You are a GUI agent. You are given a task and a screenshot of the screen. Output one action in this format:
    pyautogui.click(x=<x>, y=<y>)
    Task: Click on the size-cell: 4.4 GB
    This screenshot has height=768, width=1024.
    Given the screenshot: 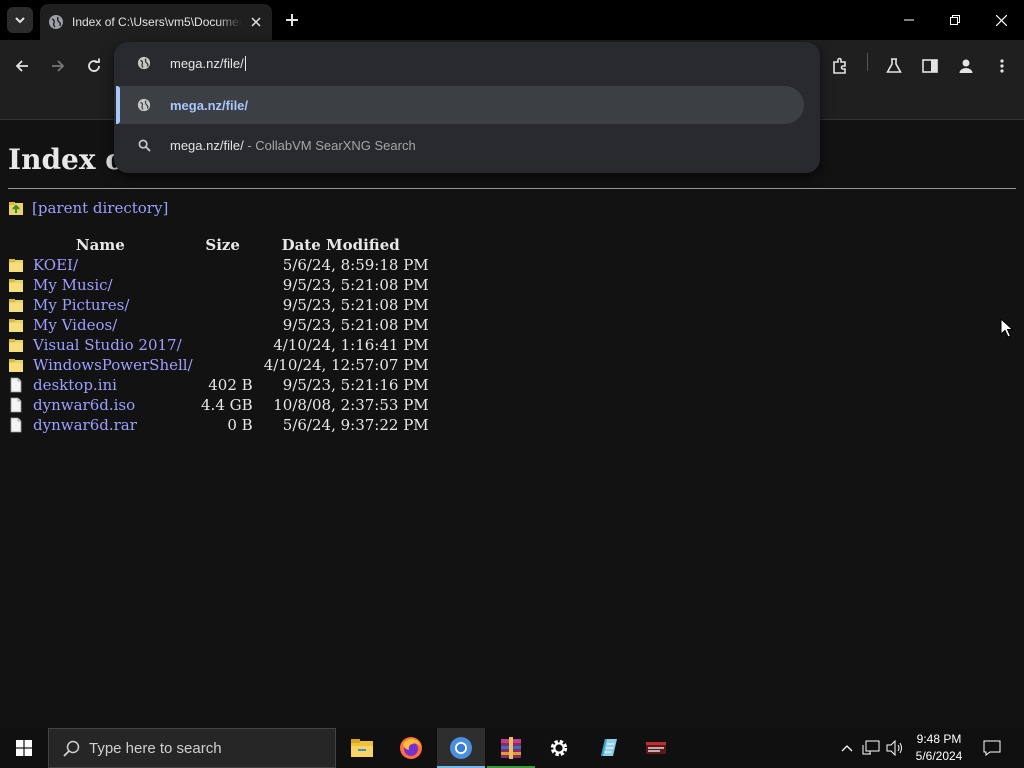 What is the action you would take?
    pyautogui.click(x=227, y=405)
    